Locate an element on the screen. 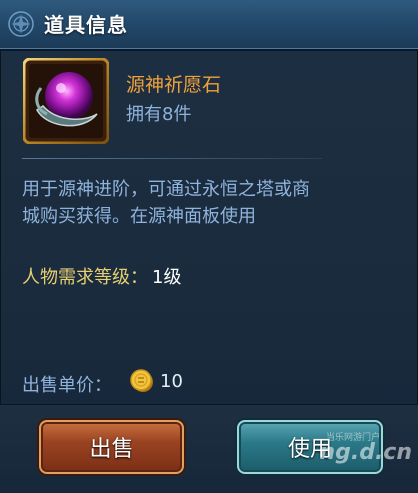 The height and width of the screenshot is (493, 418). sell-button: 出售 is located at coordinates (111, 447).